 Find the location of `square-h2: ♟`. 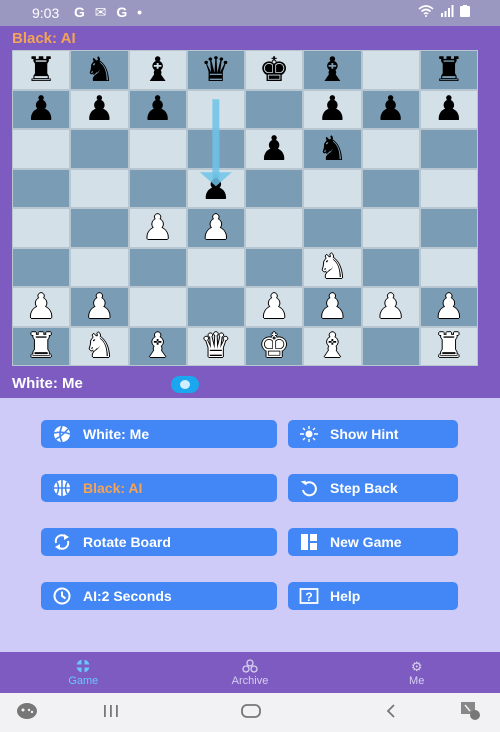

square-h2: ♟ is located at coordinates (448, 307).